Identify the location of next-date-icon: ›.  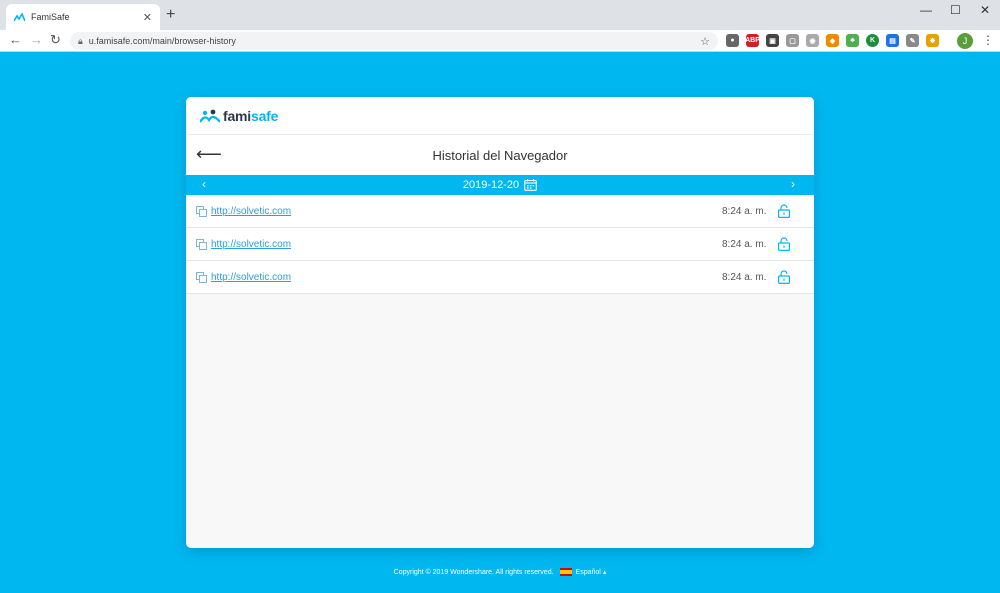
(793, 184).